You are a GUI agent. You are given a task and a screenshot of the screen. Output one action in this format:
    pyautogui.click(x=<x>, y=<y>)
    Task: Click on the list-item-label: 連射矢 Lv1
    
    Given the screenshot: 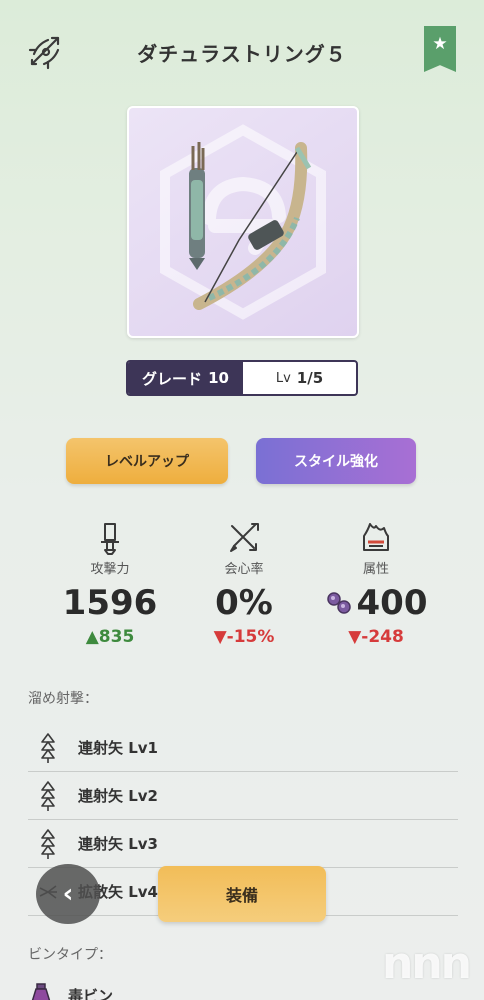 What is the action you would take?
    pyautogui.click(x=118, y=748)
    